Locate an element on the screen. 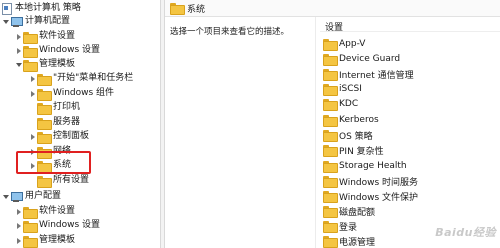  list-item-label: 电源管理 is located at coordinates (357, 242).